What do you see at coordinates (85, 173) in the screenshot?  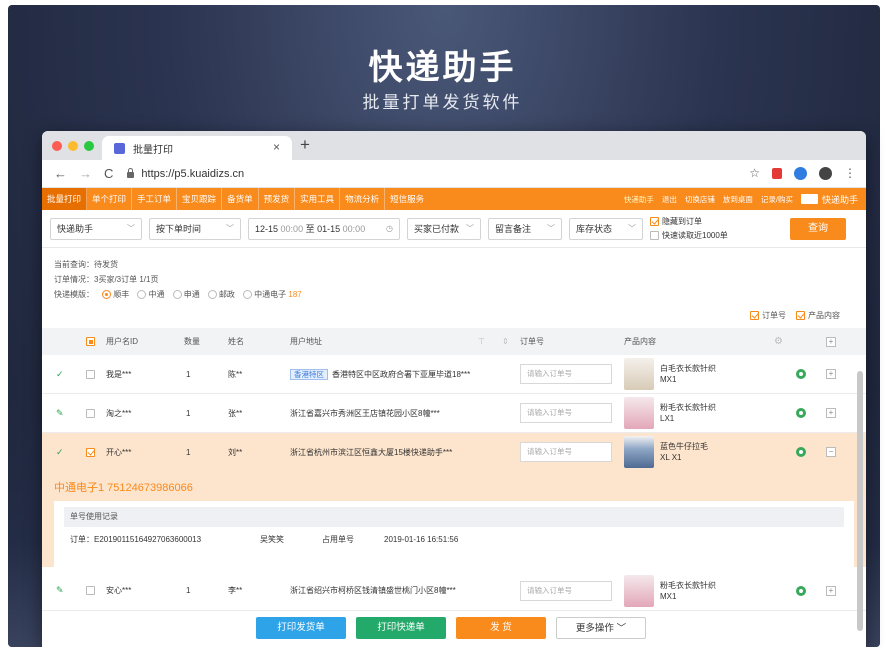 I see `forward-icon: →` at bounding box center [85, 173].